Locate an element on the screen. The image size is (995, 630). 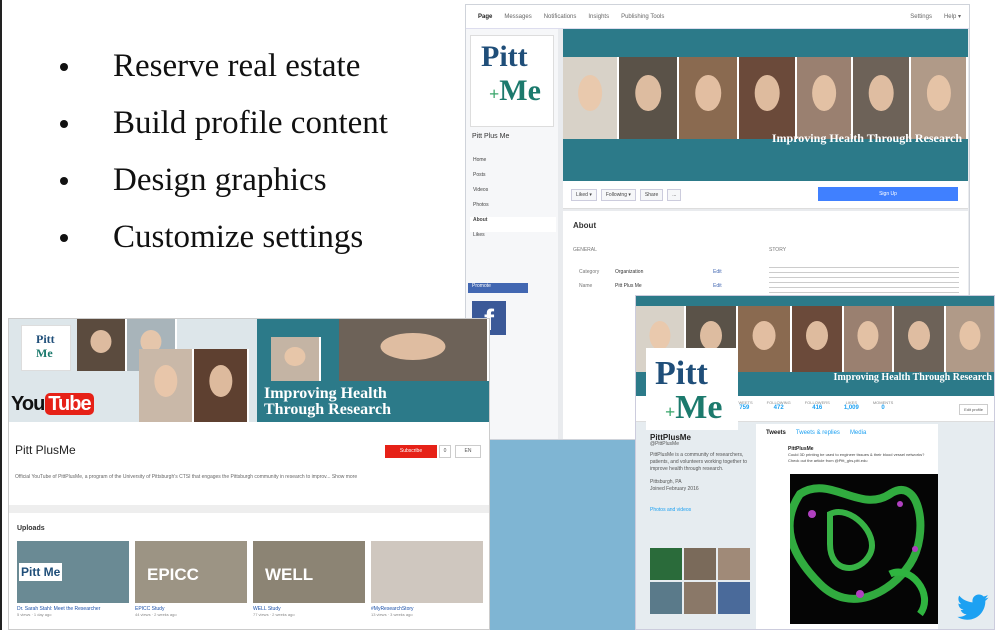
promote-button: Promote is located at coordinates (498, 288).